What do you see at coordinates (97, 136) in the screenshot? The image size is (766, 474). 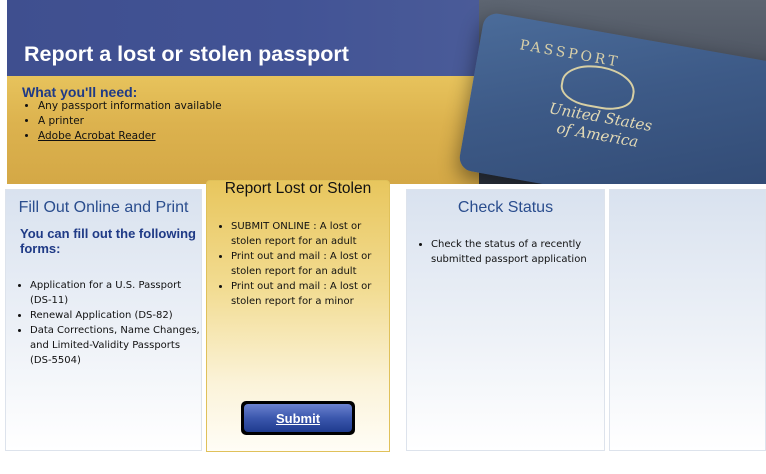 I see `acrobat-reader-link: Adobe Acrobat Reader` at bounding box center [97, 136].